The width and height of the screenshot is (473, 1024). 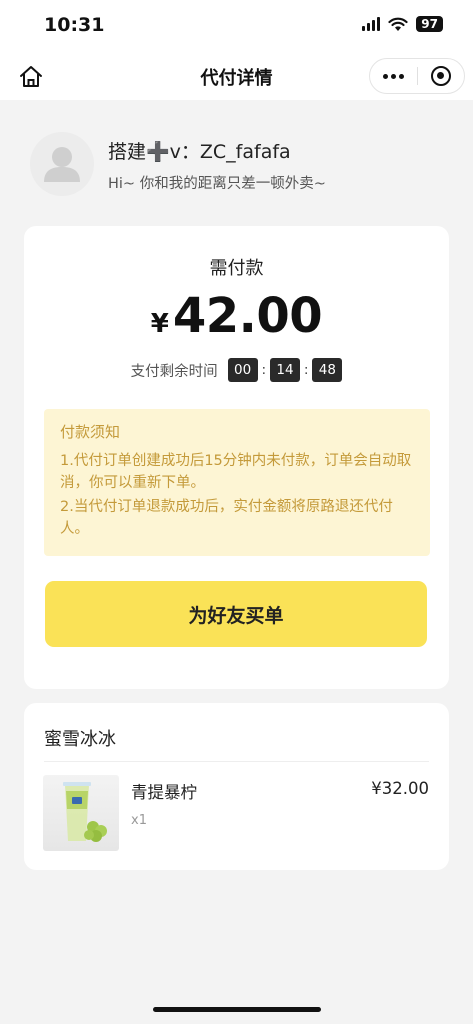 What do you see at coordinates (90, 432) in the screenshot?
I see `notice-title: 付款须知` at bounding box center [90, 432].